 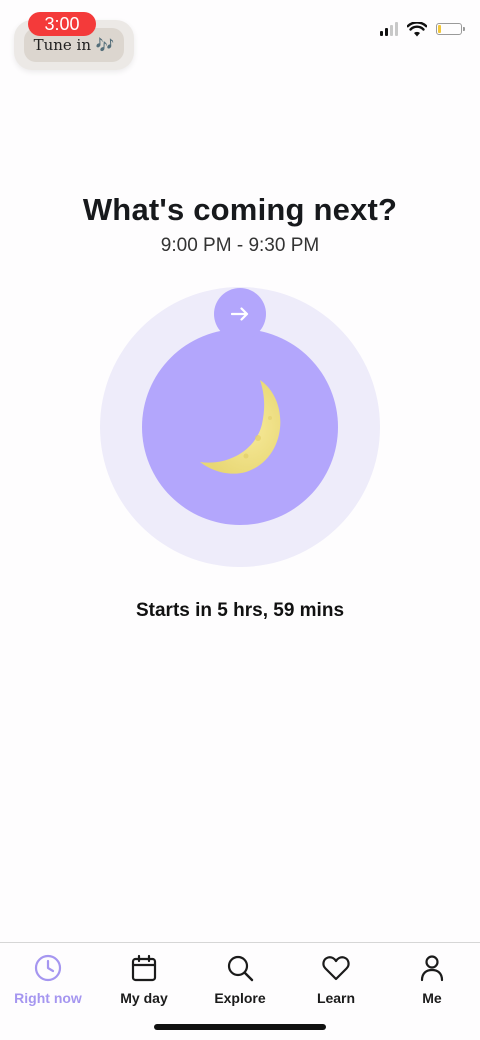 What do you see at coordinates (439, 29) in the screenshot?
I see `battery-level` at bounding box center [439, 29].